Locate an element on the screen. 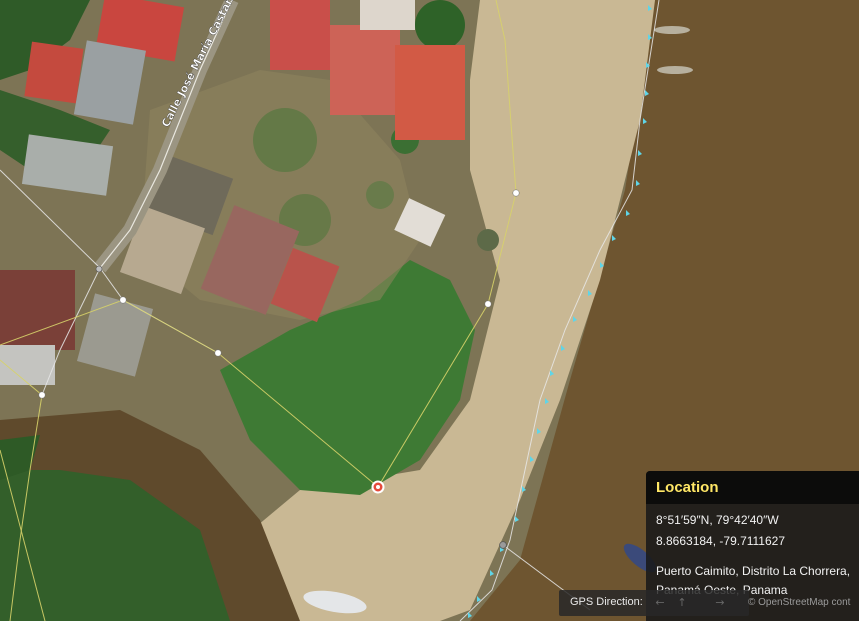  location-panel-header: Location is located at coordinates (752, 487).